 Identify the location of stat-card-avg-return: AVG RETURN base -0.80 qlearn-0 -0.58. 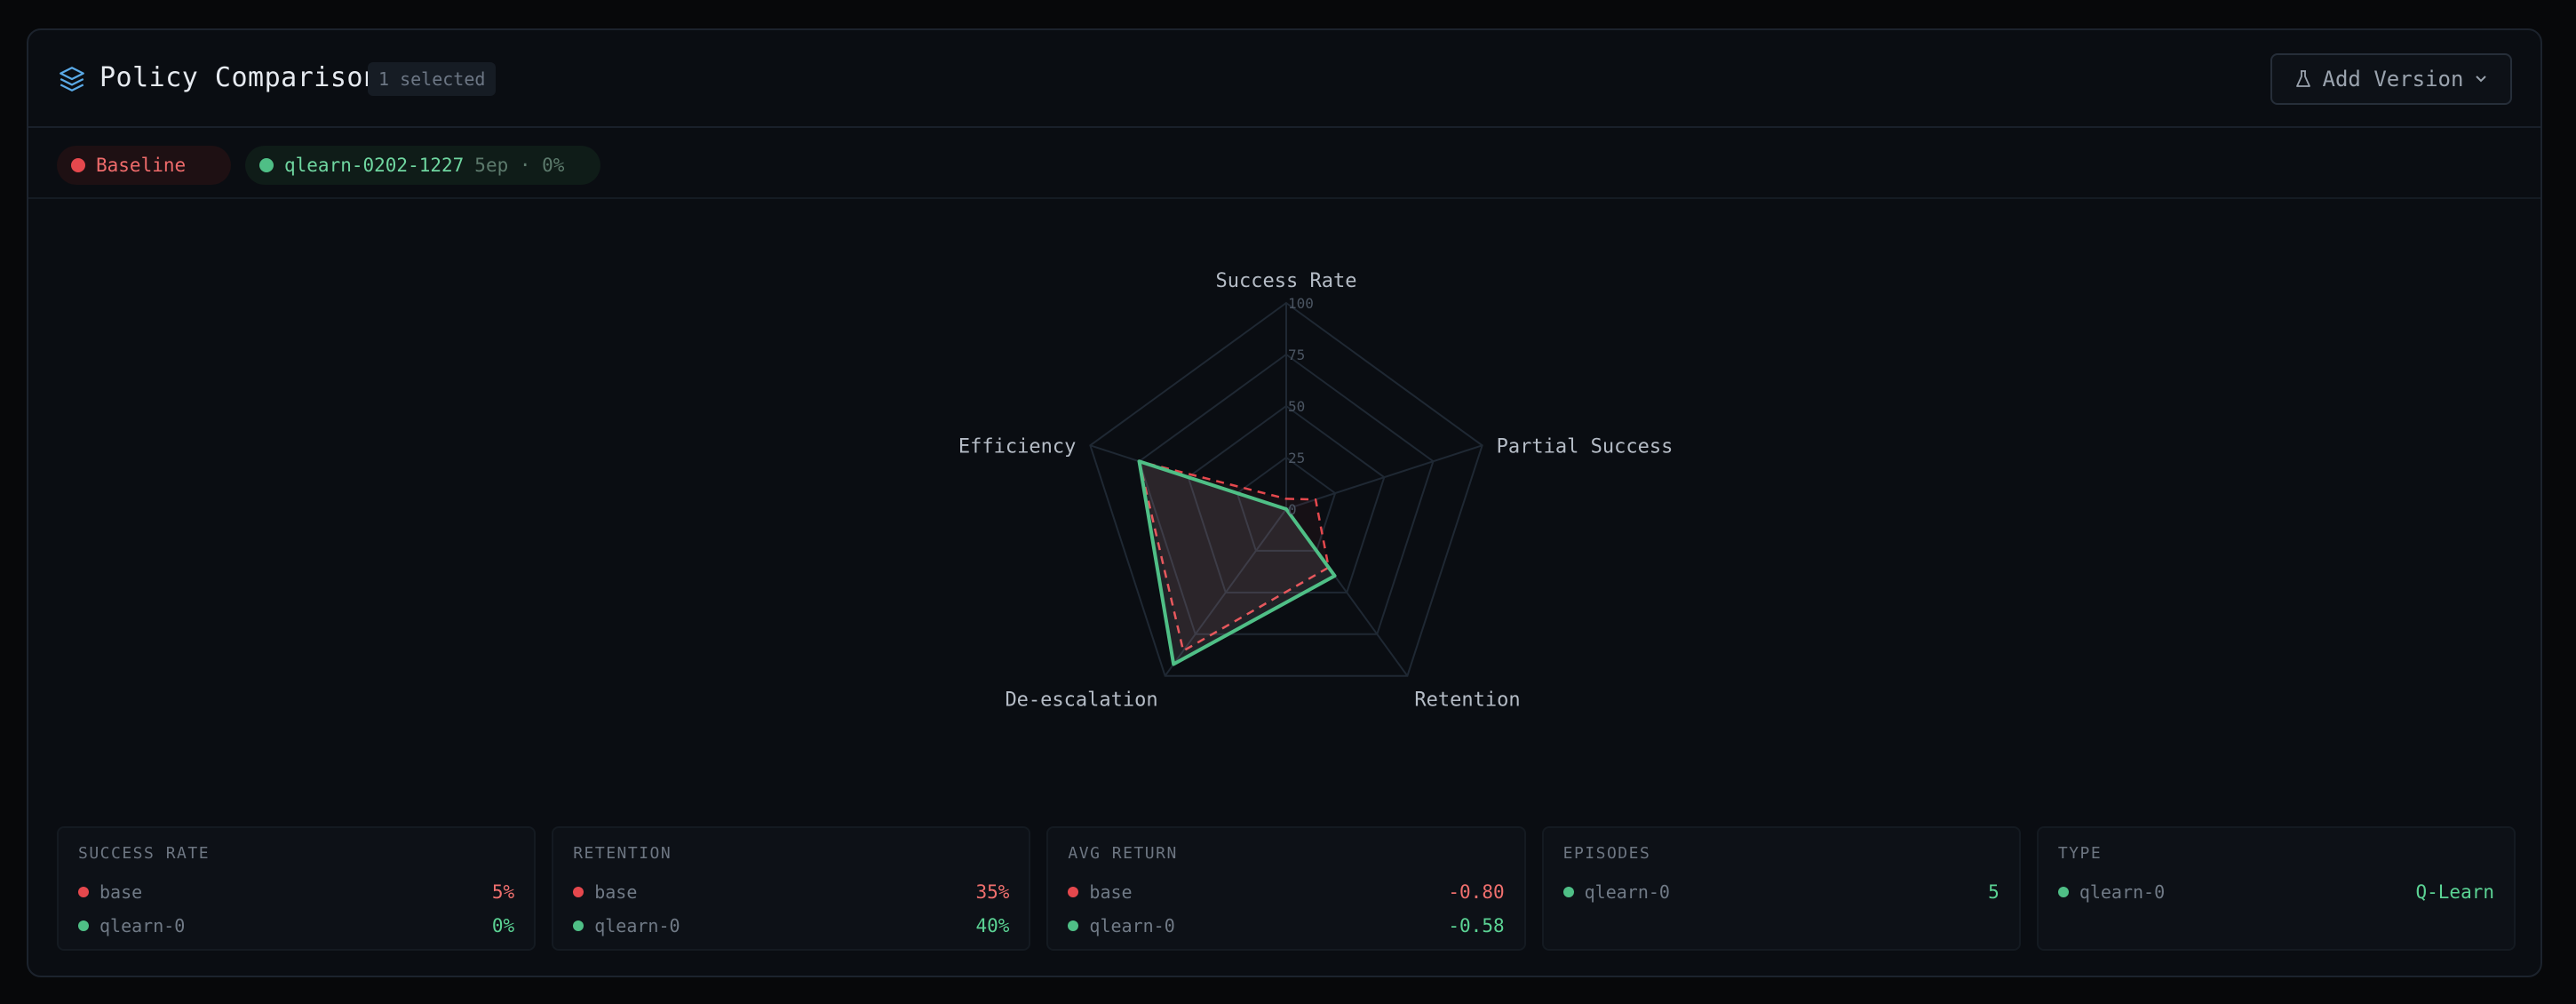
(1286, 888).